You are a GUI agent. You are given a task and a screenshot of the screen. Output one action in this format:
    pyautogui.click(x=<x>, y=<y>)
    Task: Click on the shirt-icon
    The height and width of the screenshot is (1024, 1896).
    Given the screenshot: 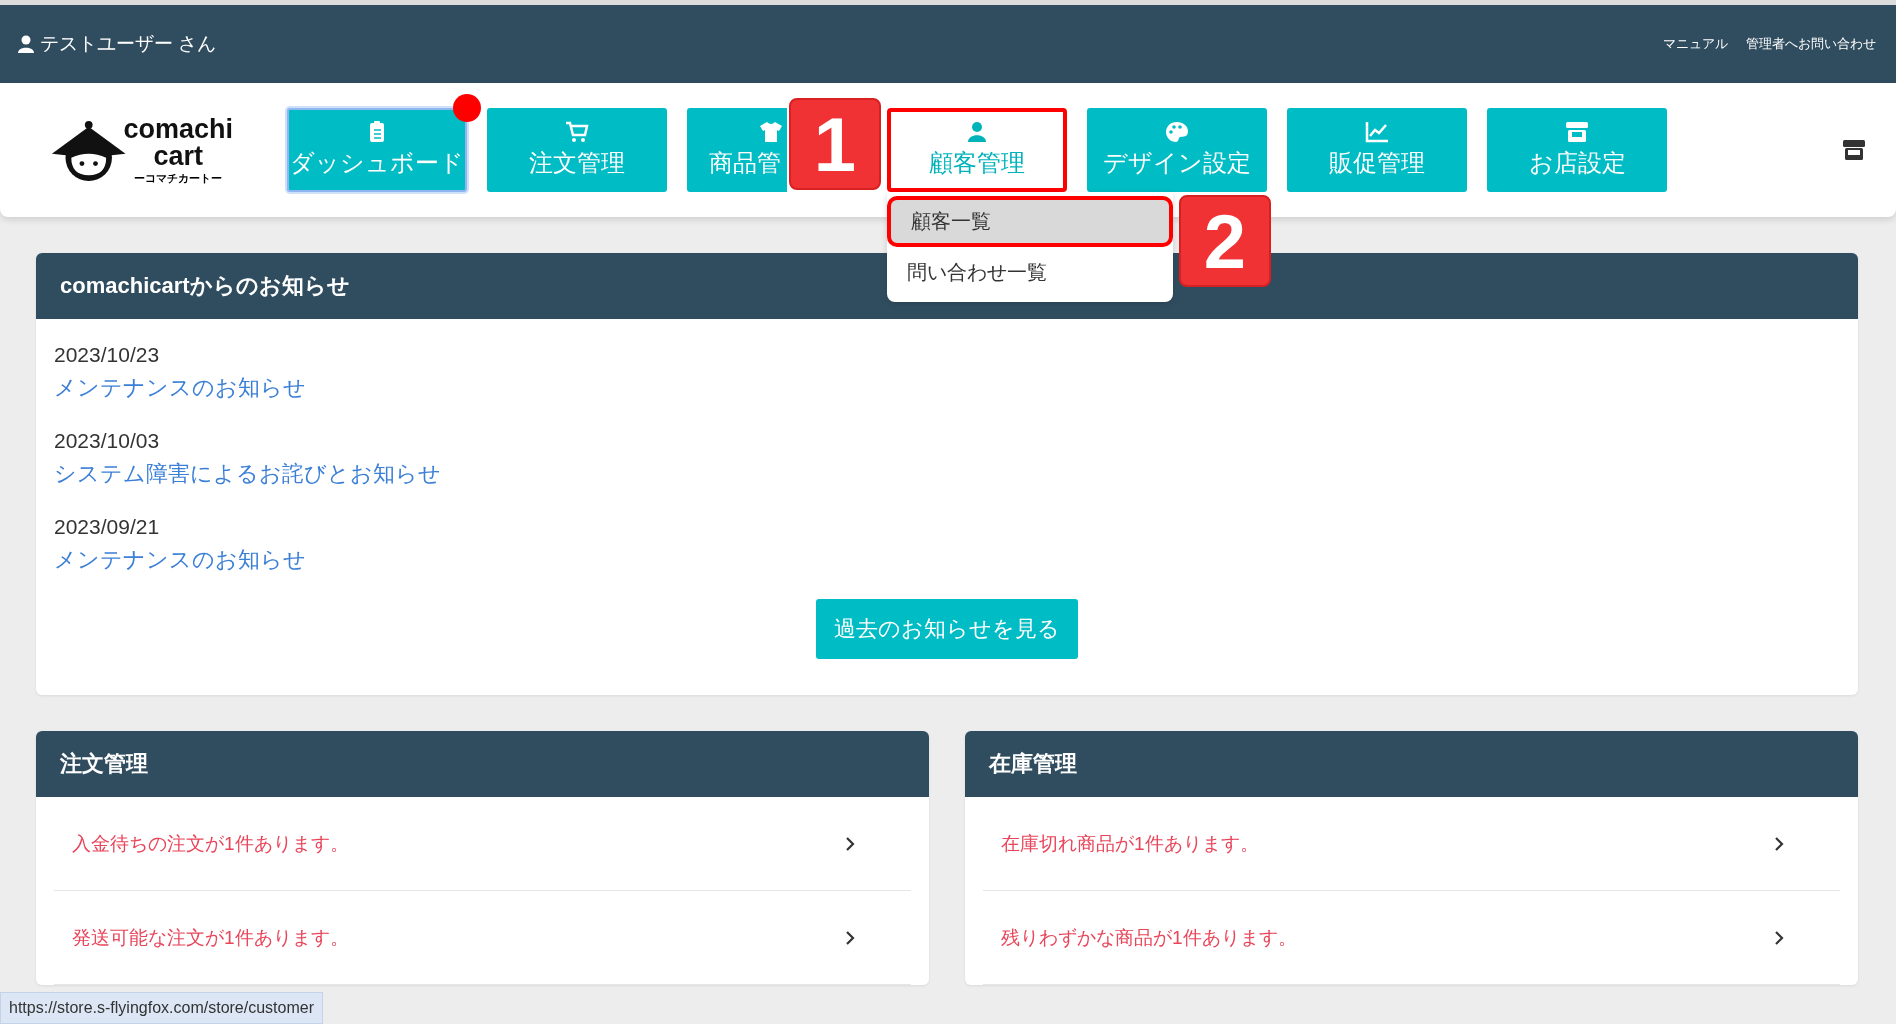 What is the action you would take?
    pyautogui.click(x=771, y=132)
    